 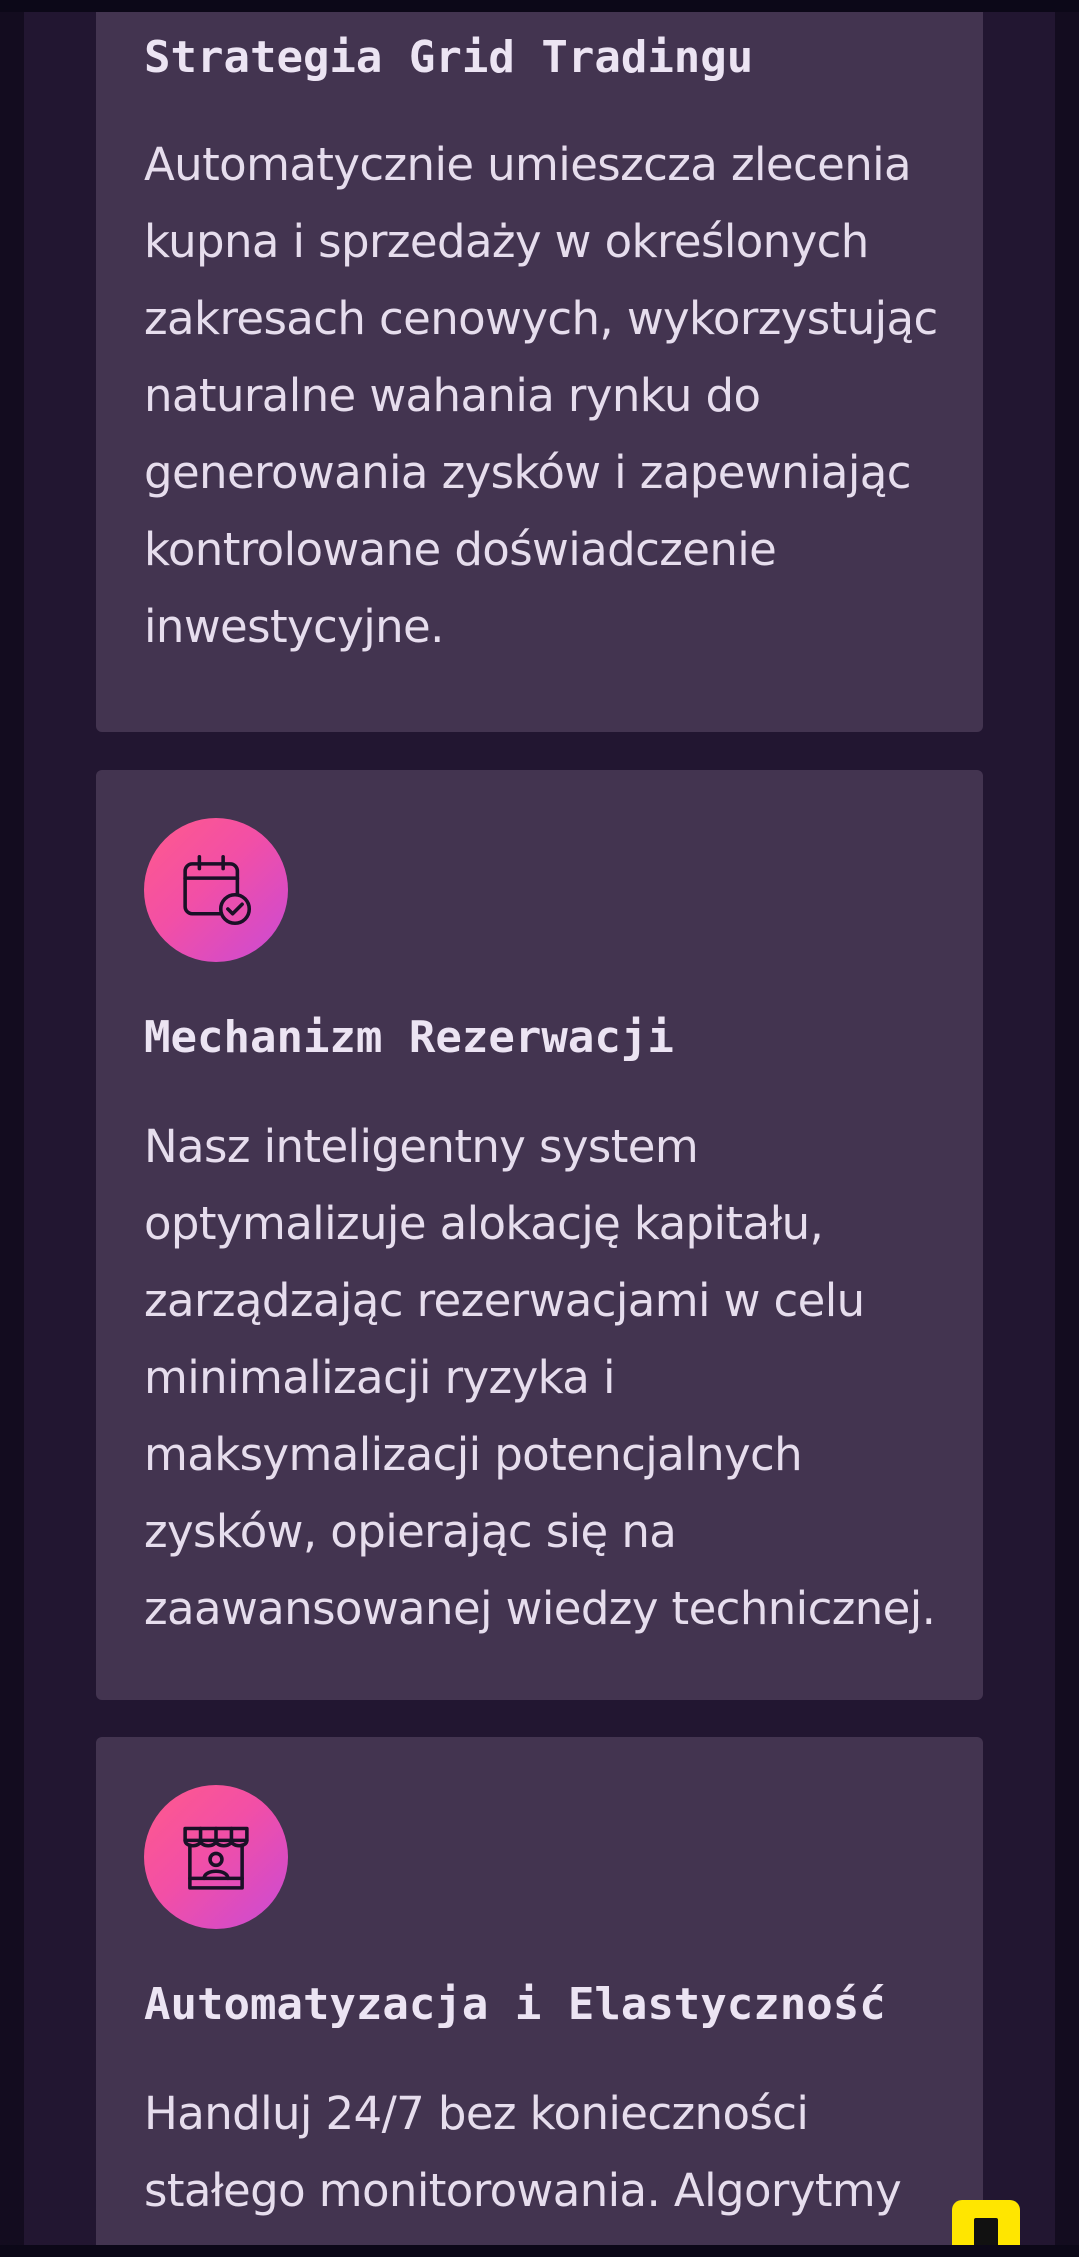 I want to click on feature-title: Mechanizm Rezerwacji, so click(x=409, y=1037).